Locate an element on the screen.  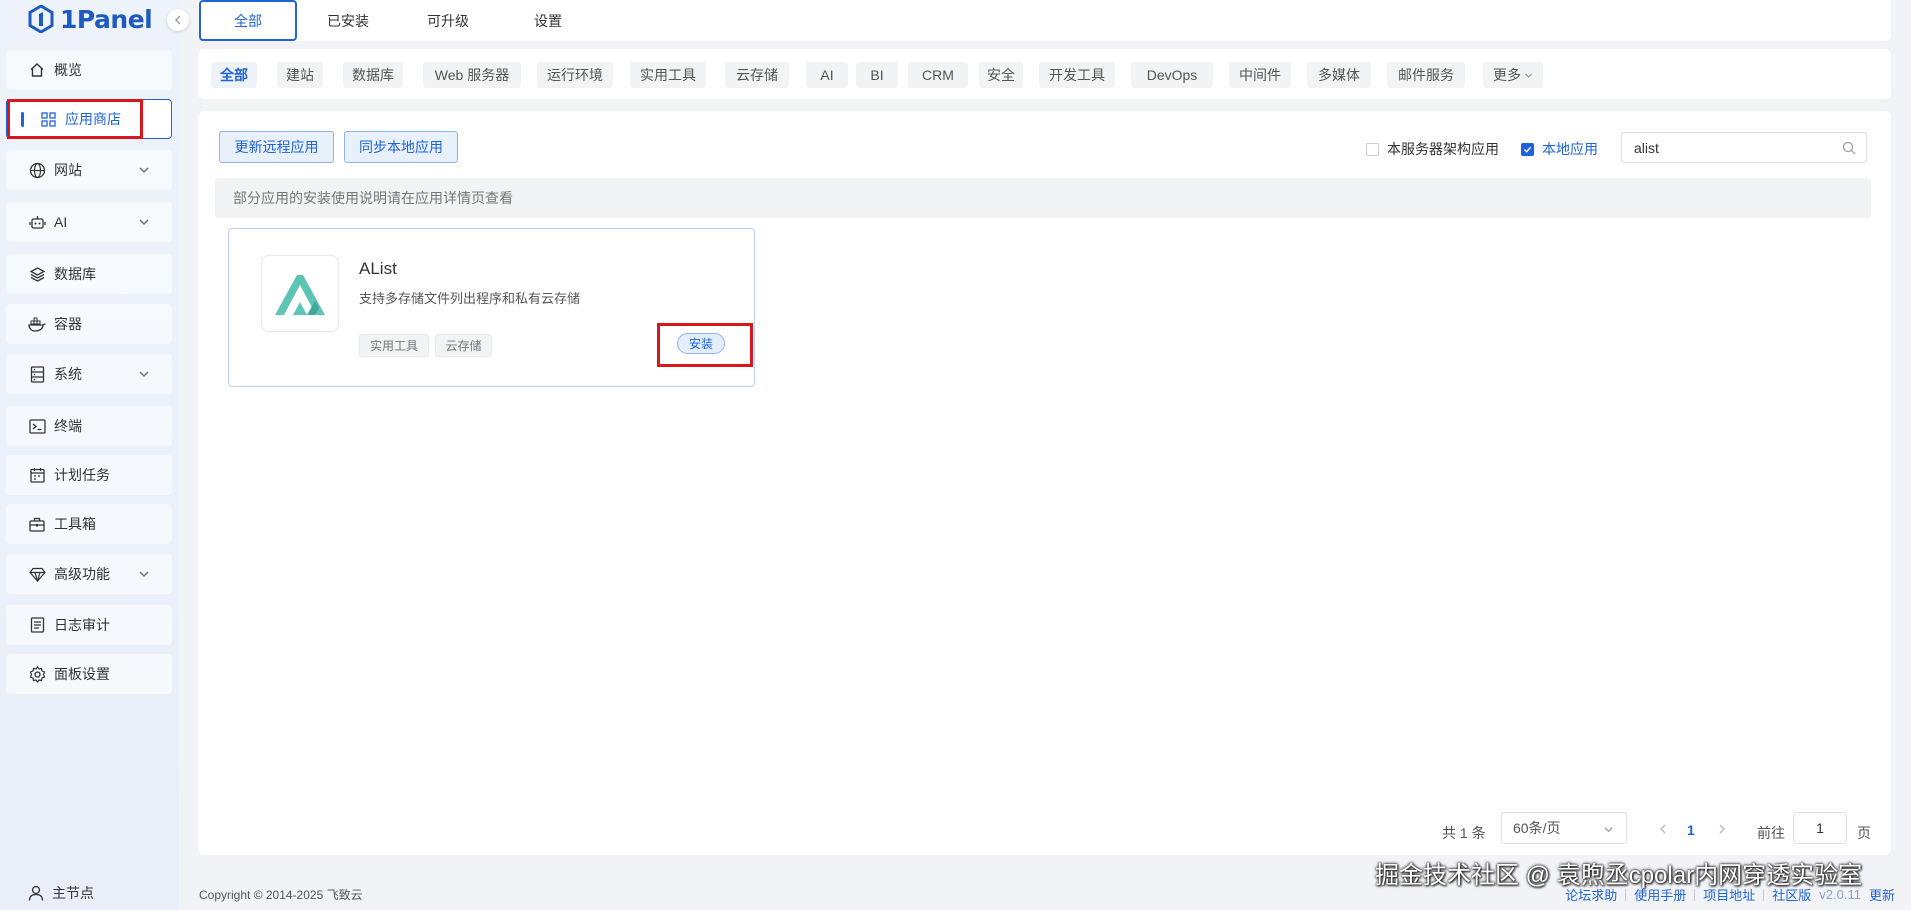
sidebar-item-advanced: 高级功能 is located at coordinates (89, 574).